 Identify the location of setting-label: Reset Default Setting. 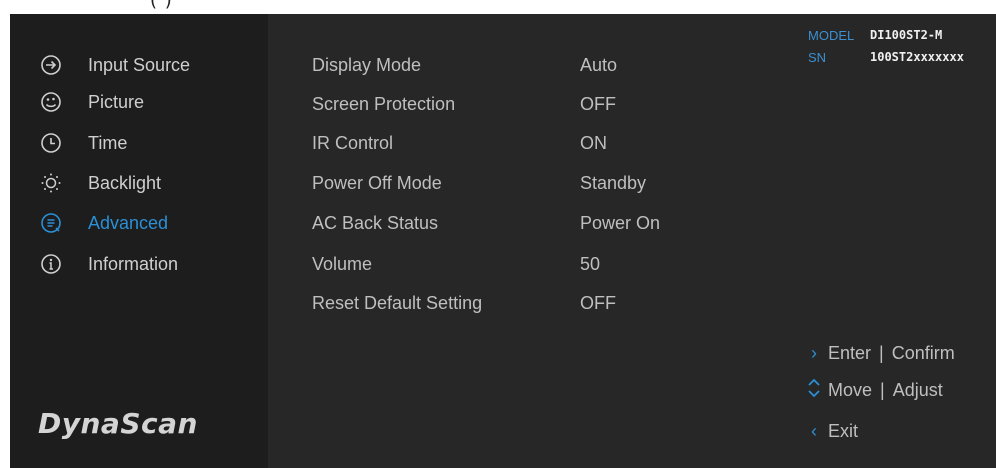
(397, 302).